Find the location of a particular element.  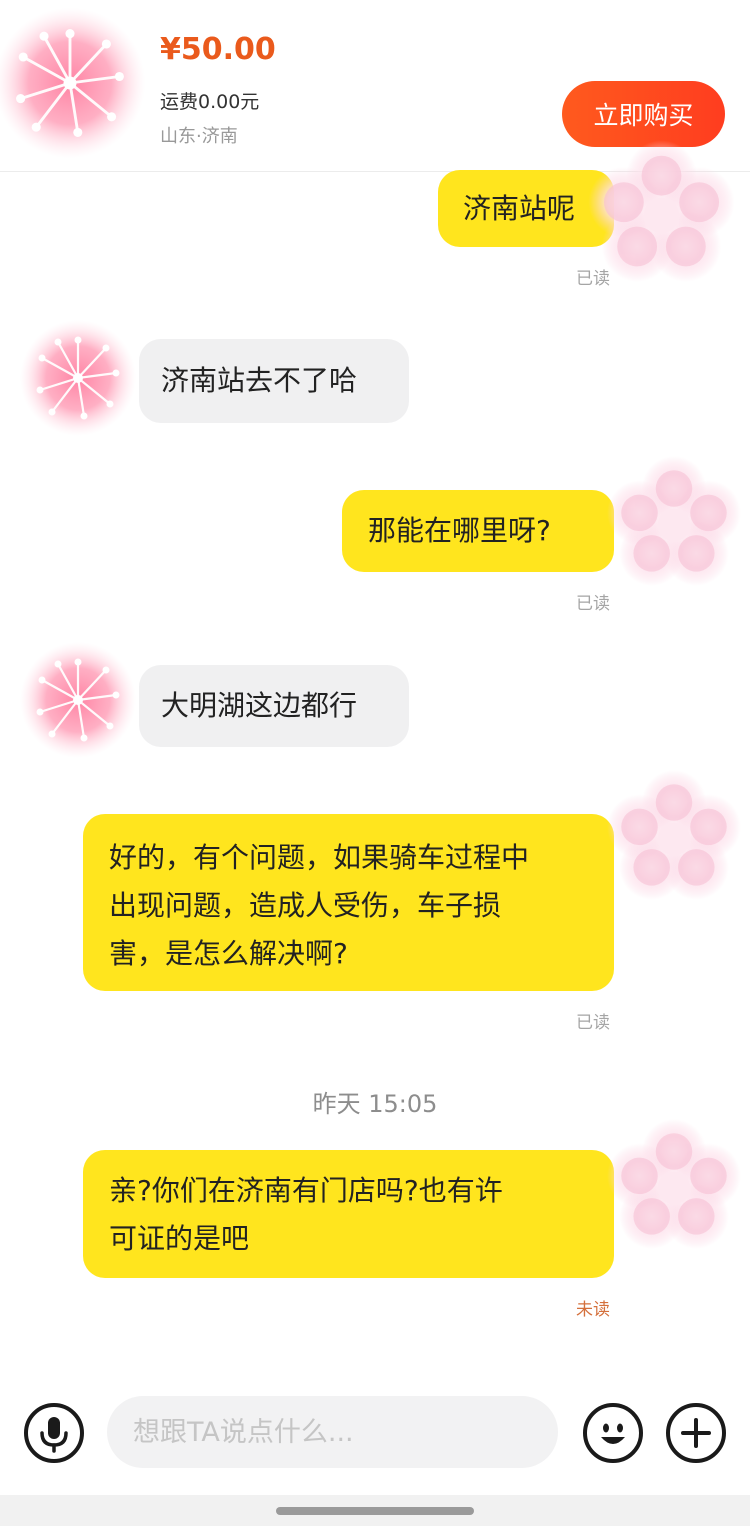

voice-button is located at coordinates (54, 1433).